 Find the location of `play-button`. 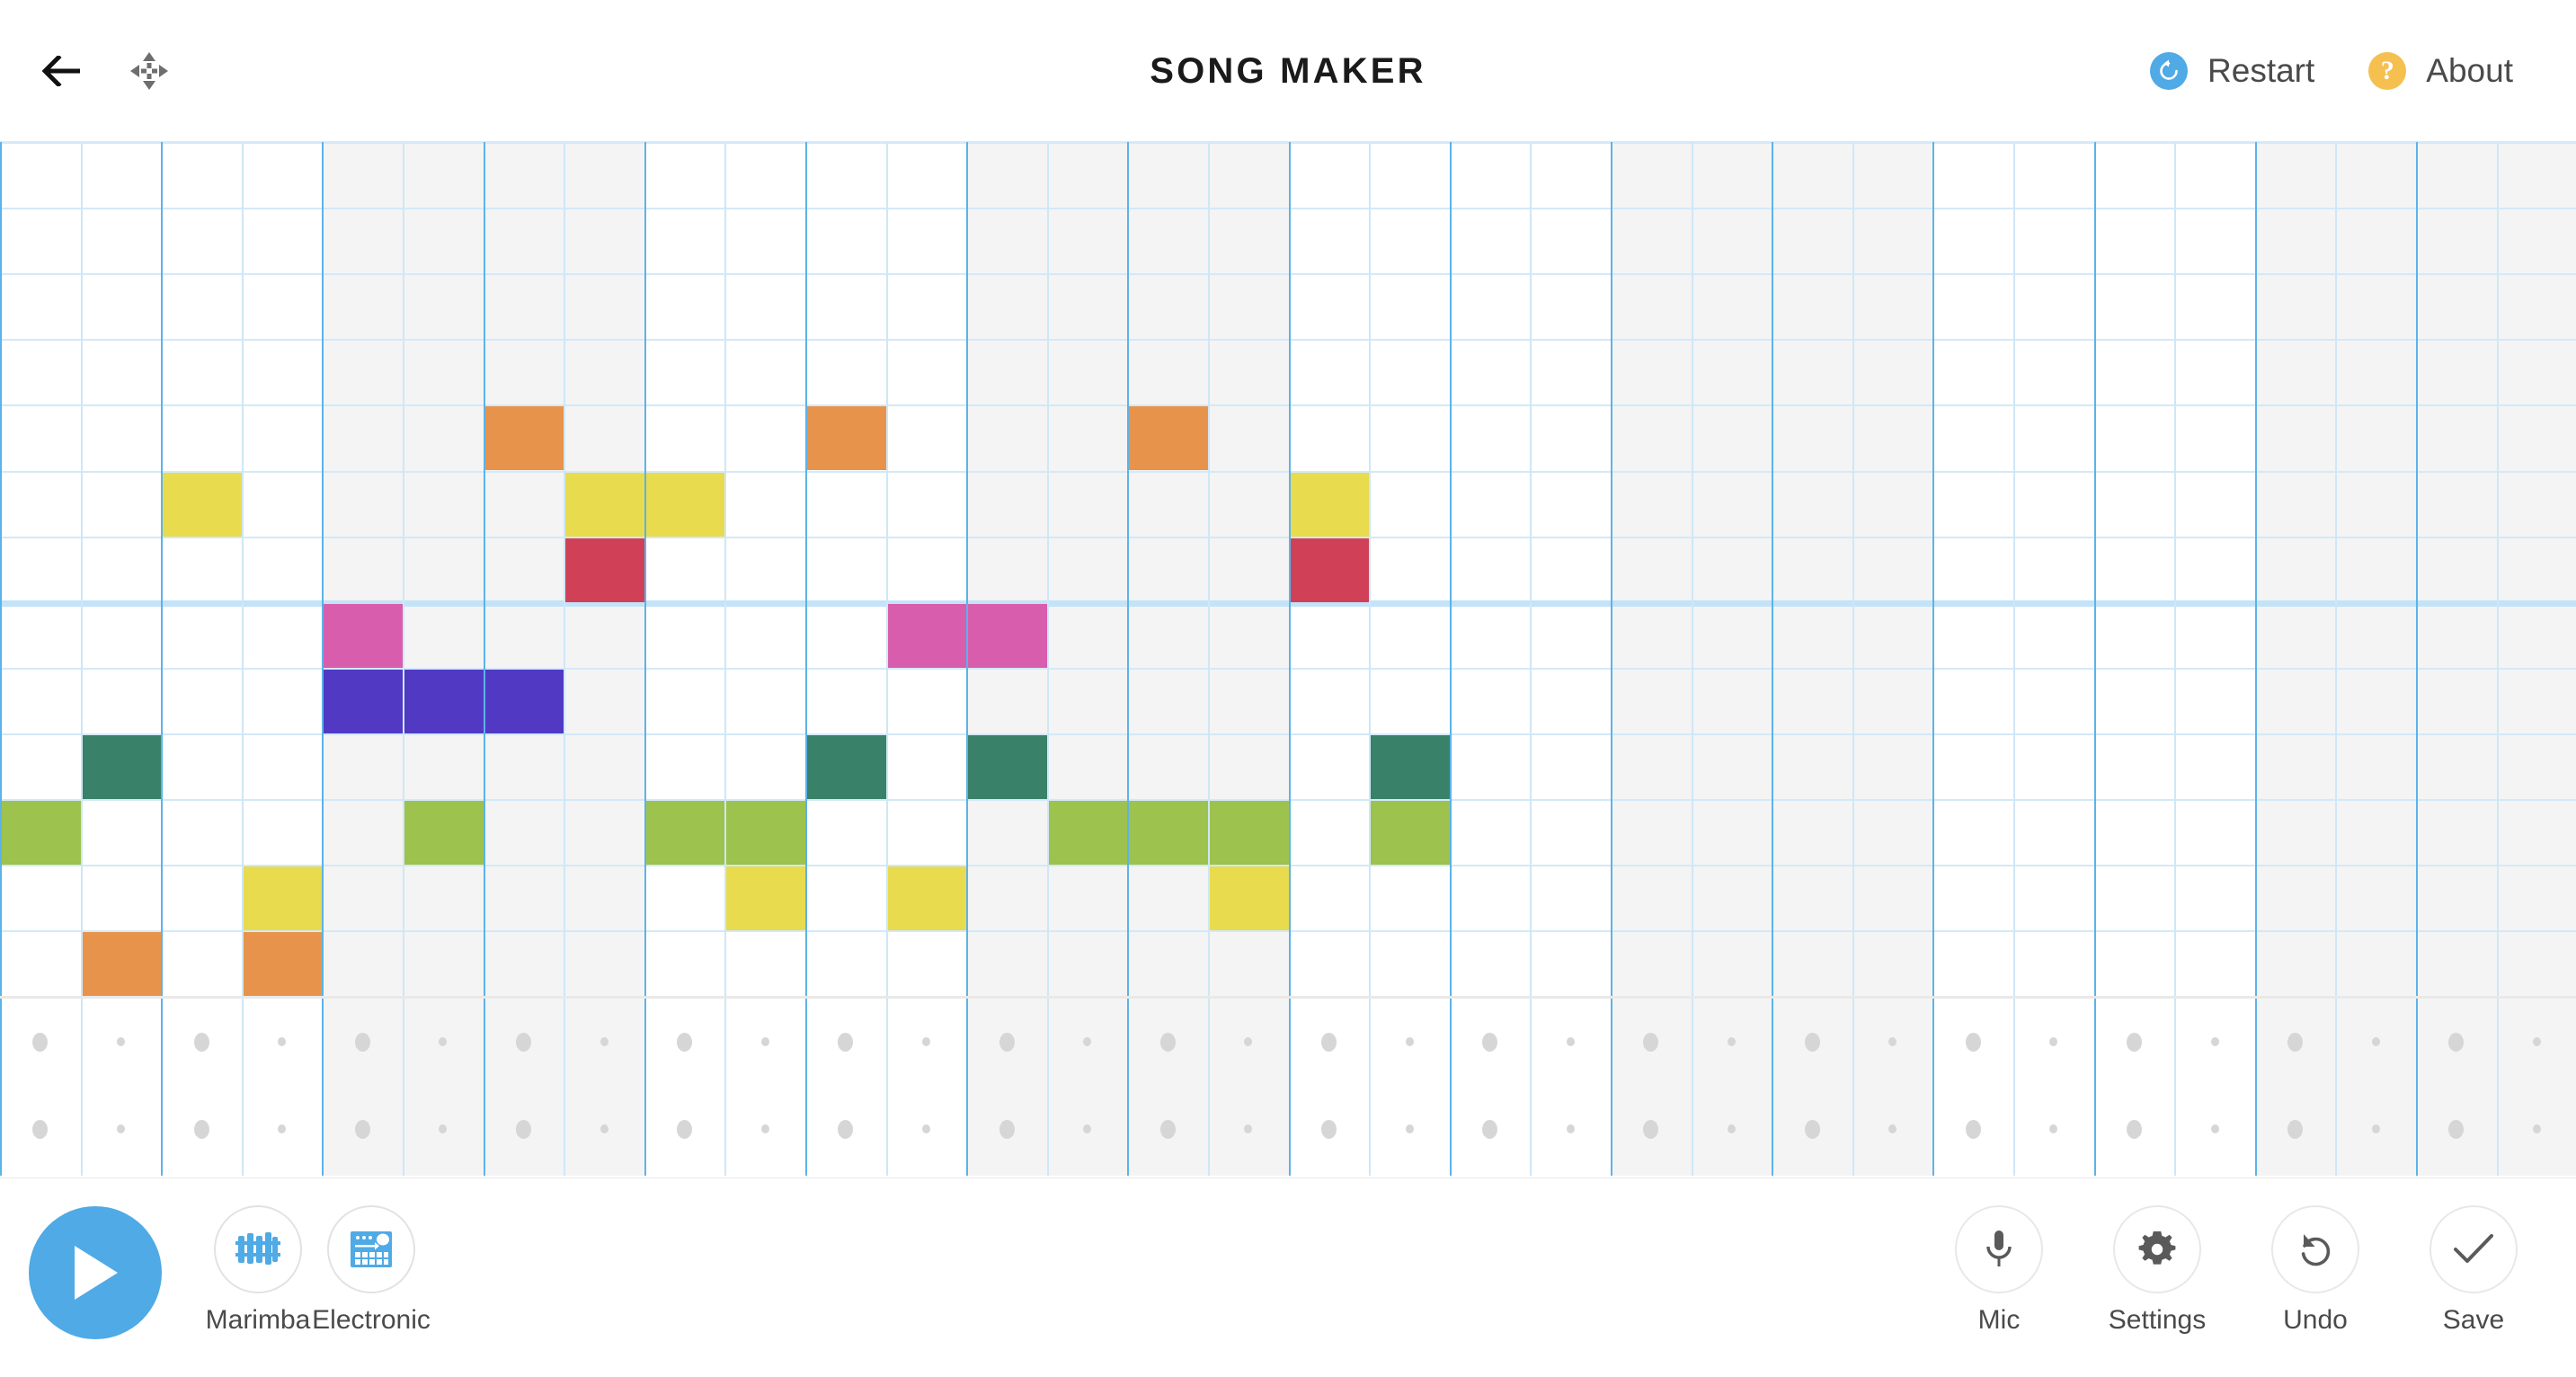

play-button is located at coordinates (95, 1272).